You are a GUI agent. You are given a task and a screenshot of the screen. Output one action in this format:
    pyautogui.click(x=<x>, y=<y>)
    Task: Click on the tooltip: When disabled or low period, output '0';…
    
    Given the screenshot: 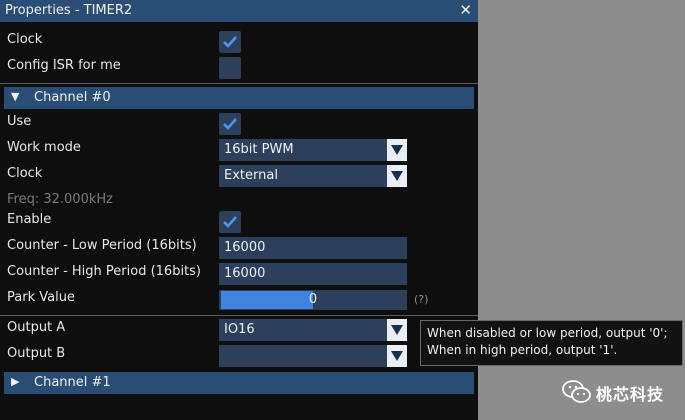 What is the action you would take?
    pyautogui.click(x=551, y=343)
    